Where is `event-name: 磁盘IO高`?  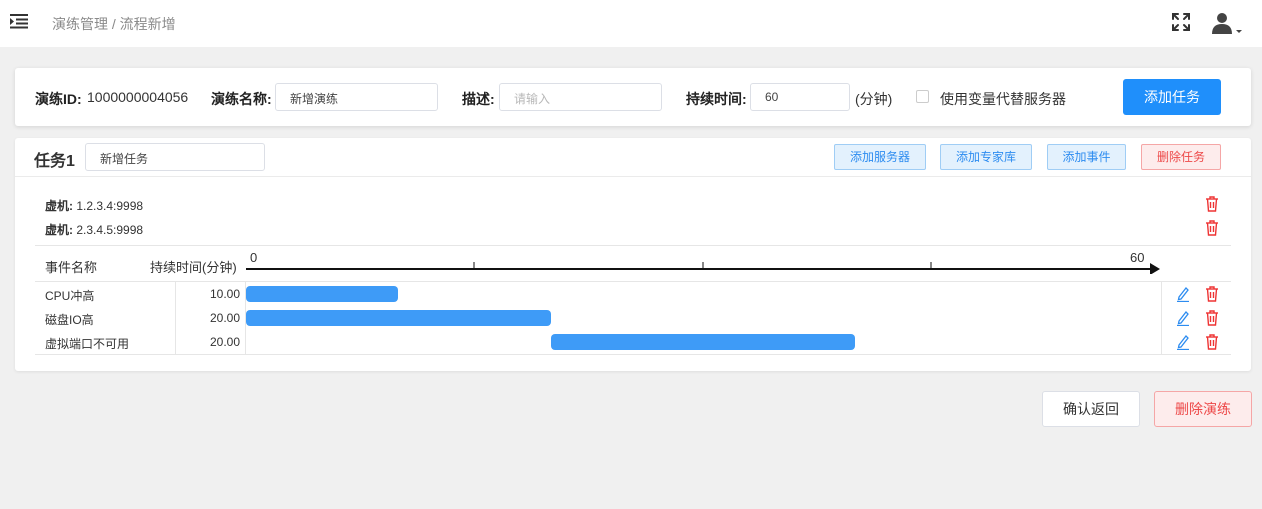 event-name: 磁盘IO高 is located at coordinates (69, 320).